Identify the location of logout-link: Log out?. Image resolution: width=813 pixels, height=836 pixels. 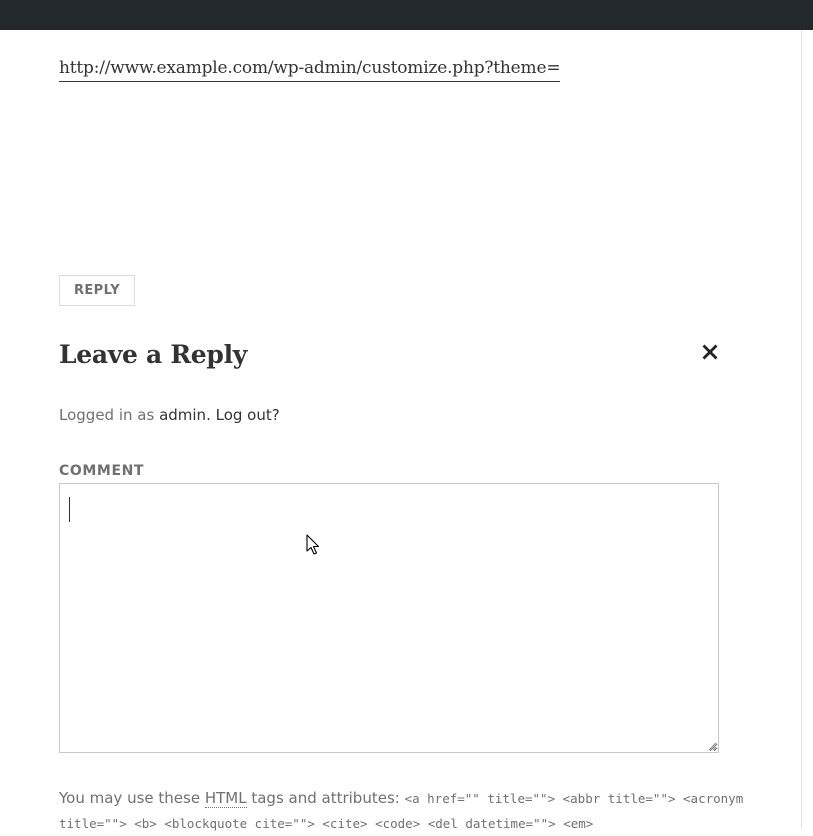
(248, 415).